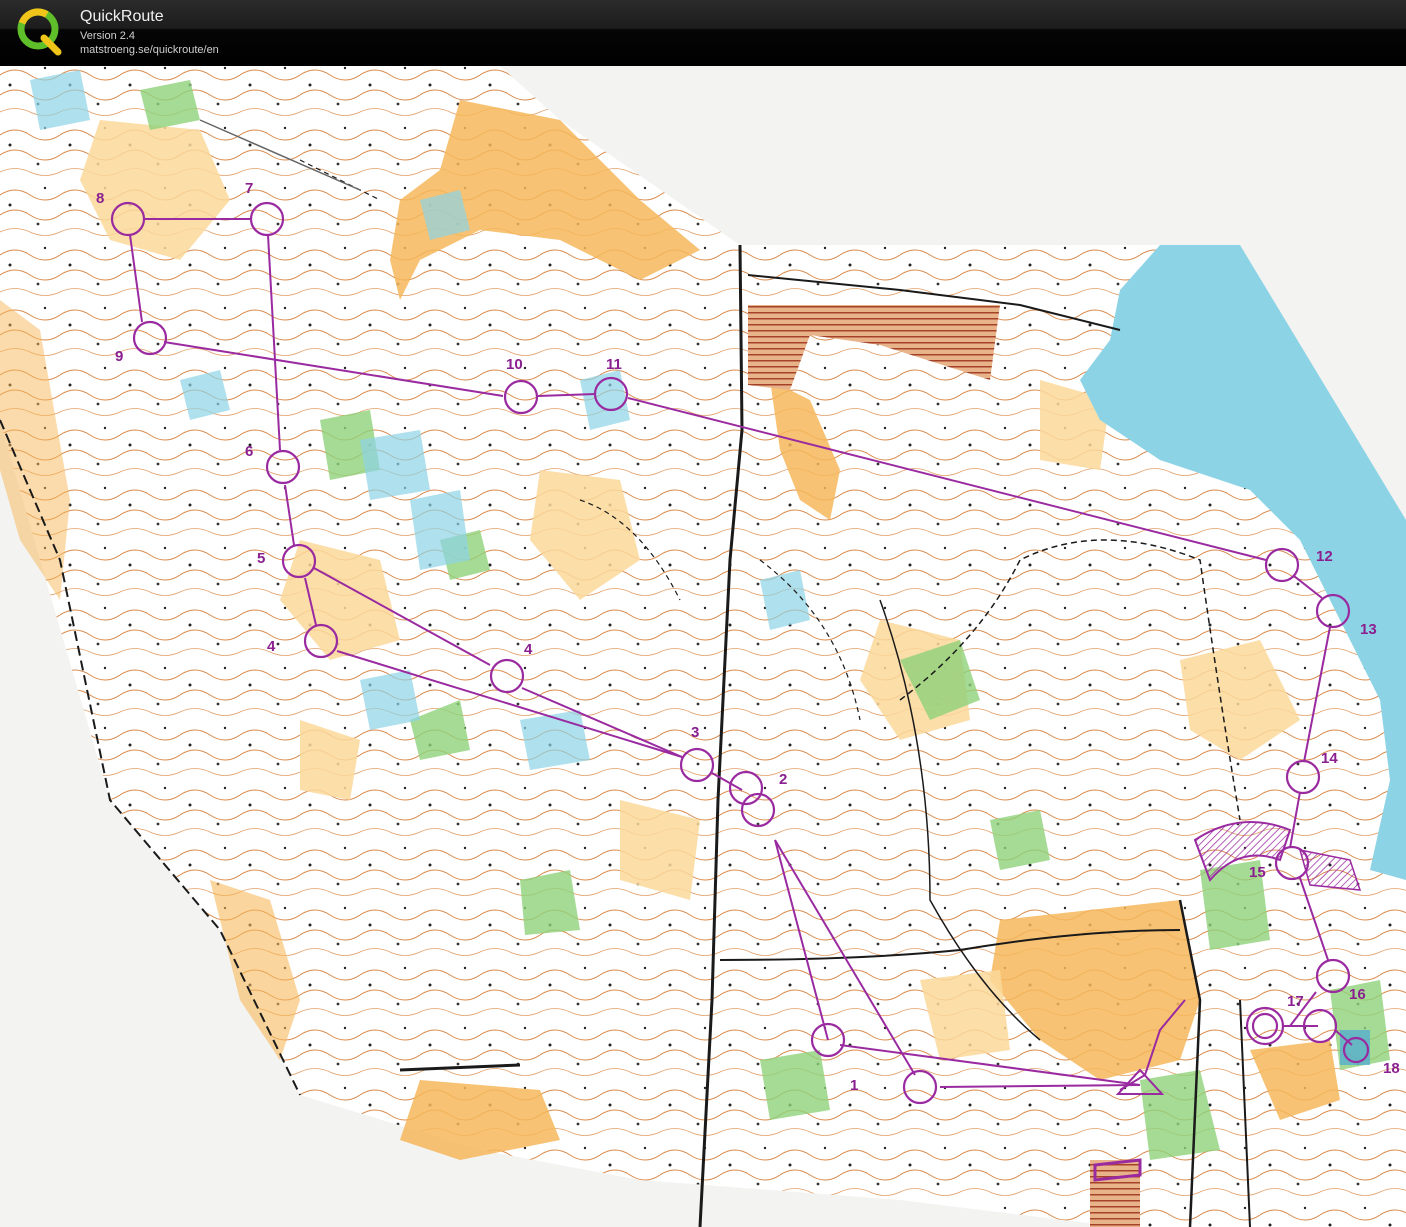 The image size is (1406, 1227). I want to click on control-label-11: 11, so click(614, 364).